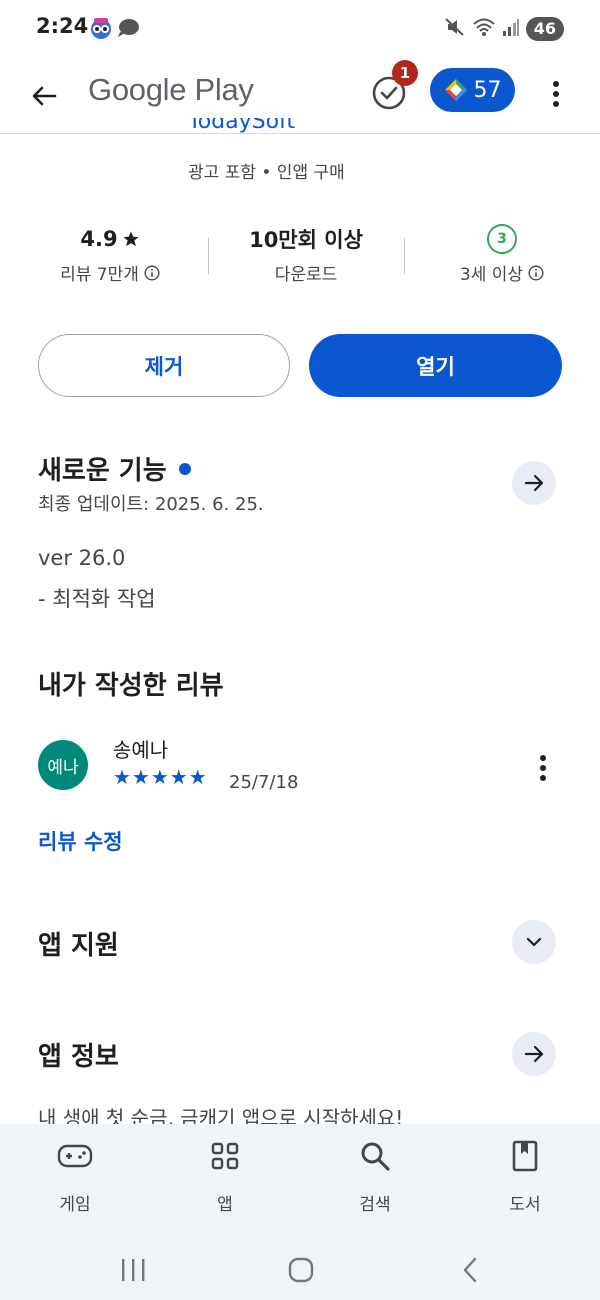 This screenshot has height=1300, width=600. I want to click on star-icon, so click(131, 239).